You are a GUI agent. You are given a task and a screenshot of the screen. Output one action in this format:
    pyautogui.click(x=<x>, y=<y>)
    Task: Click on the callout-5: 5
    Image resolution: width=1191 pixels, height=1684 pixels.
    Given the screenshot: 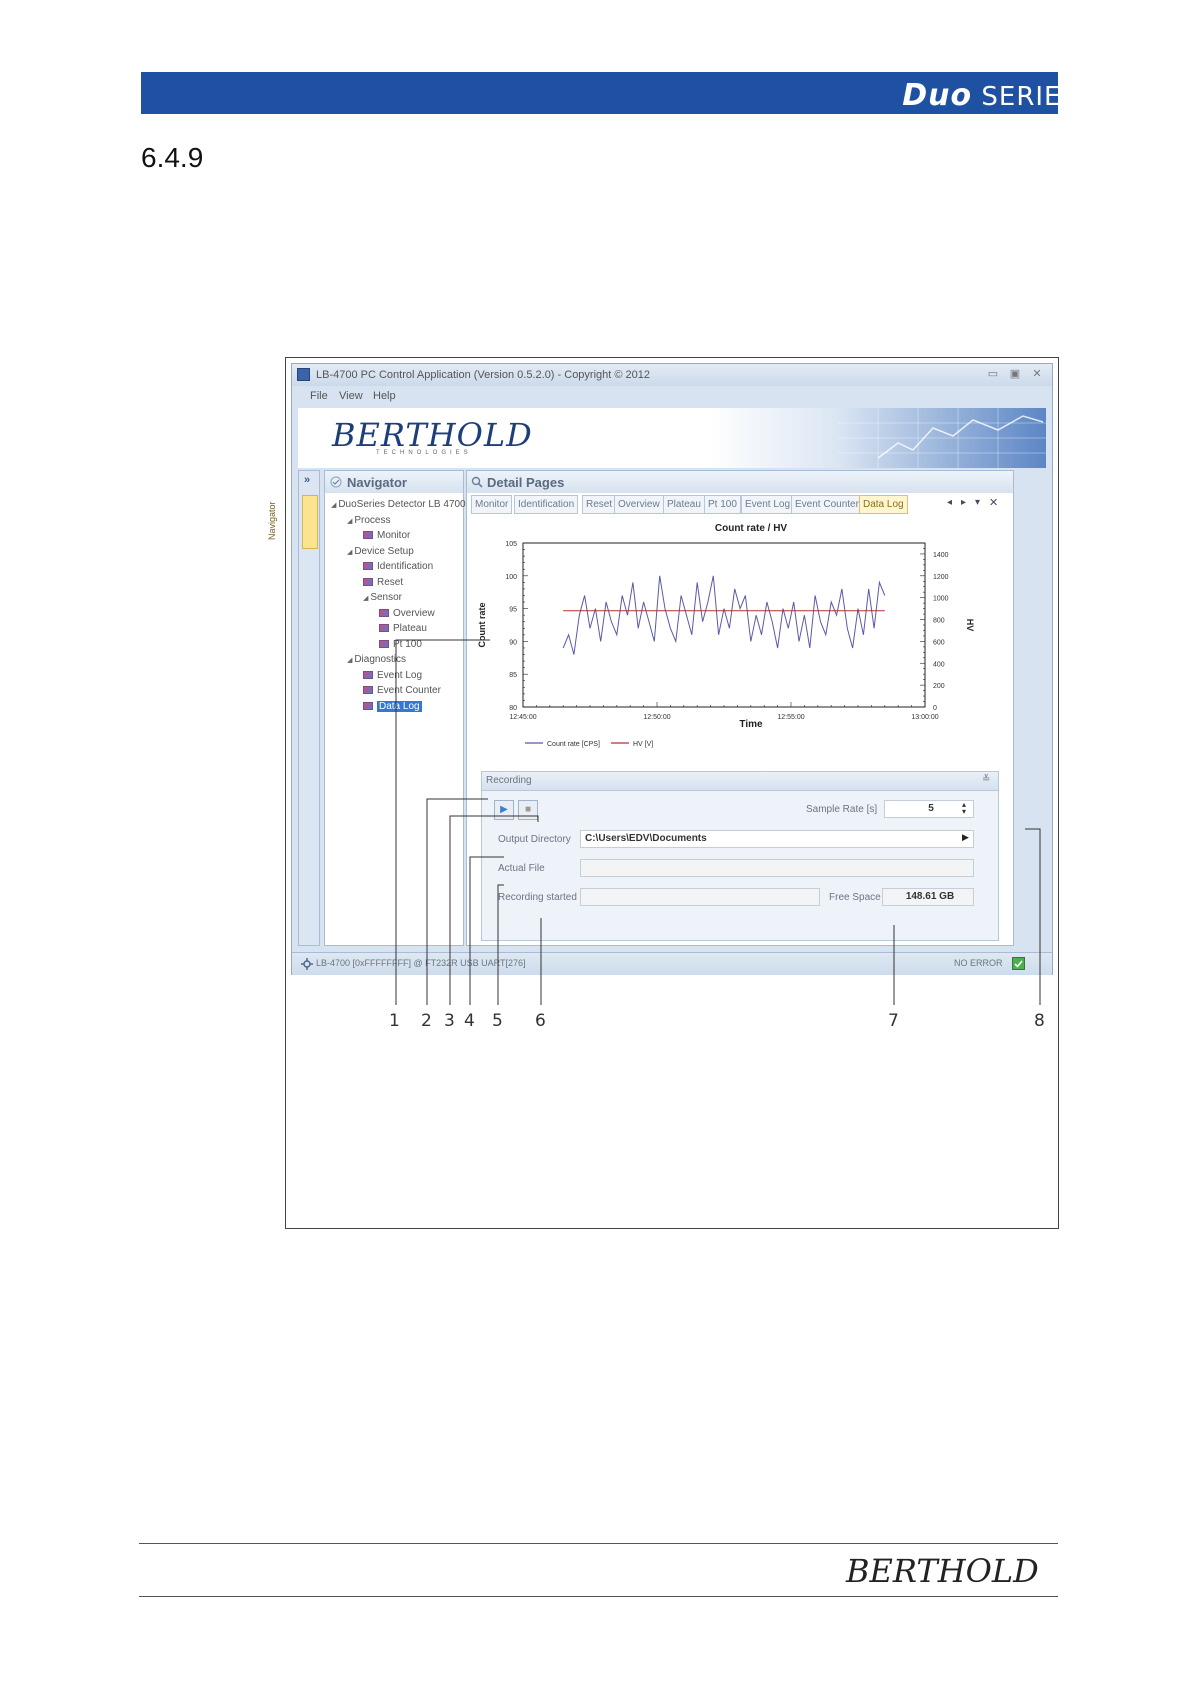 What is the action you would take?
    pyautogui.click(x=497, y=1021)
    